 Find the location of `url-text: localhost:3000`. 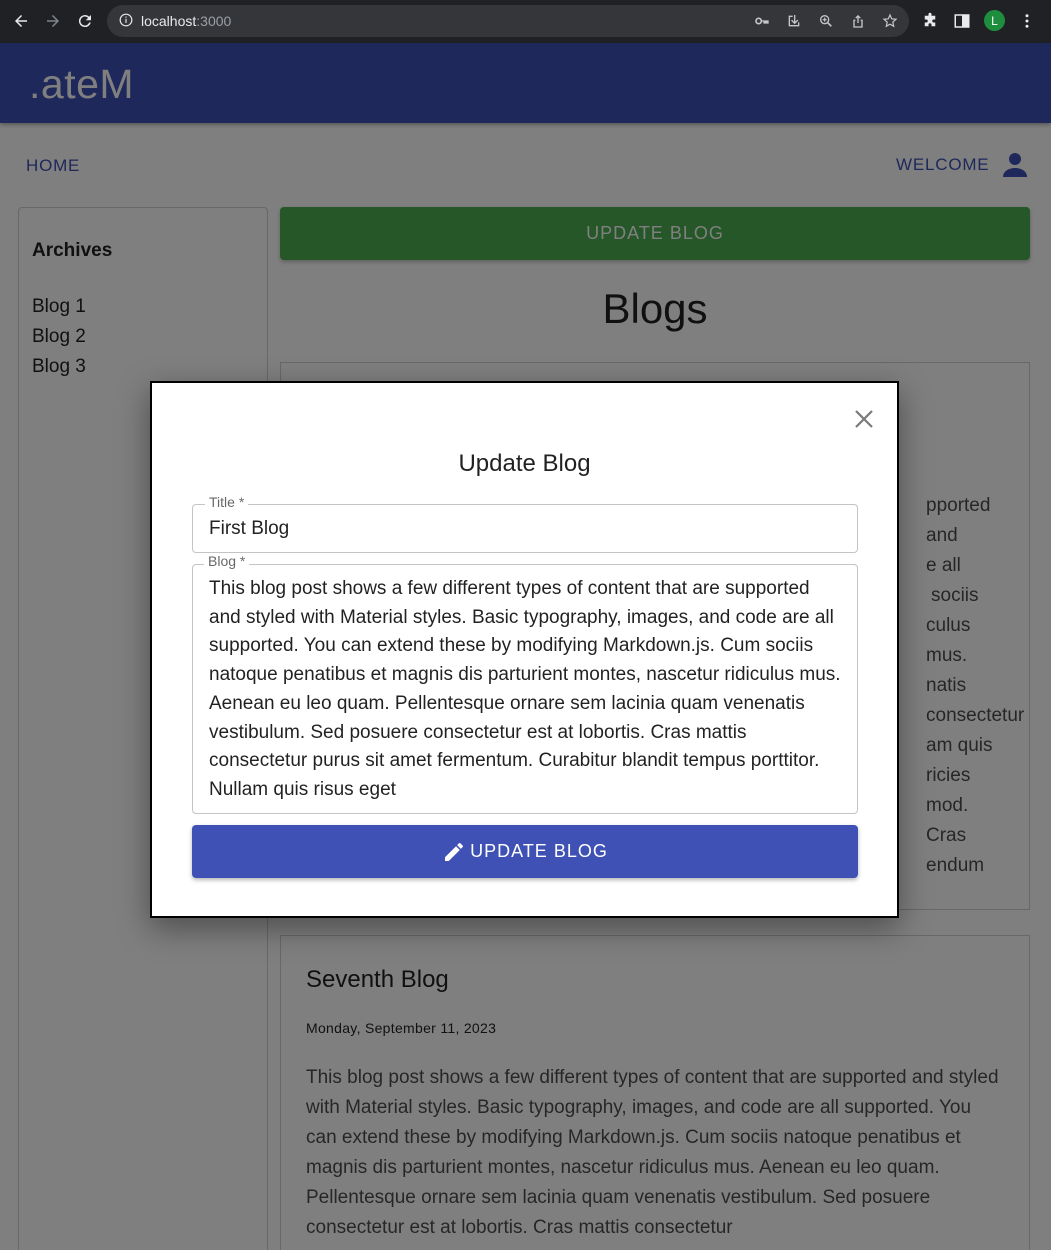

url-text: localhost:3000 is located at coordinates (186, 21).